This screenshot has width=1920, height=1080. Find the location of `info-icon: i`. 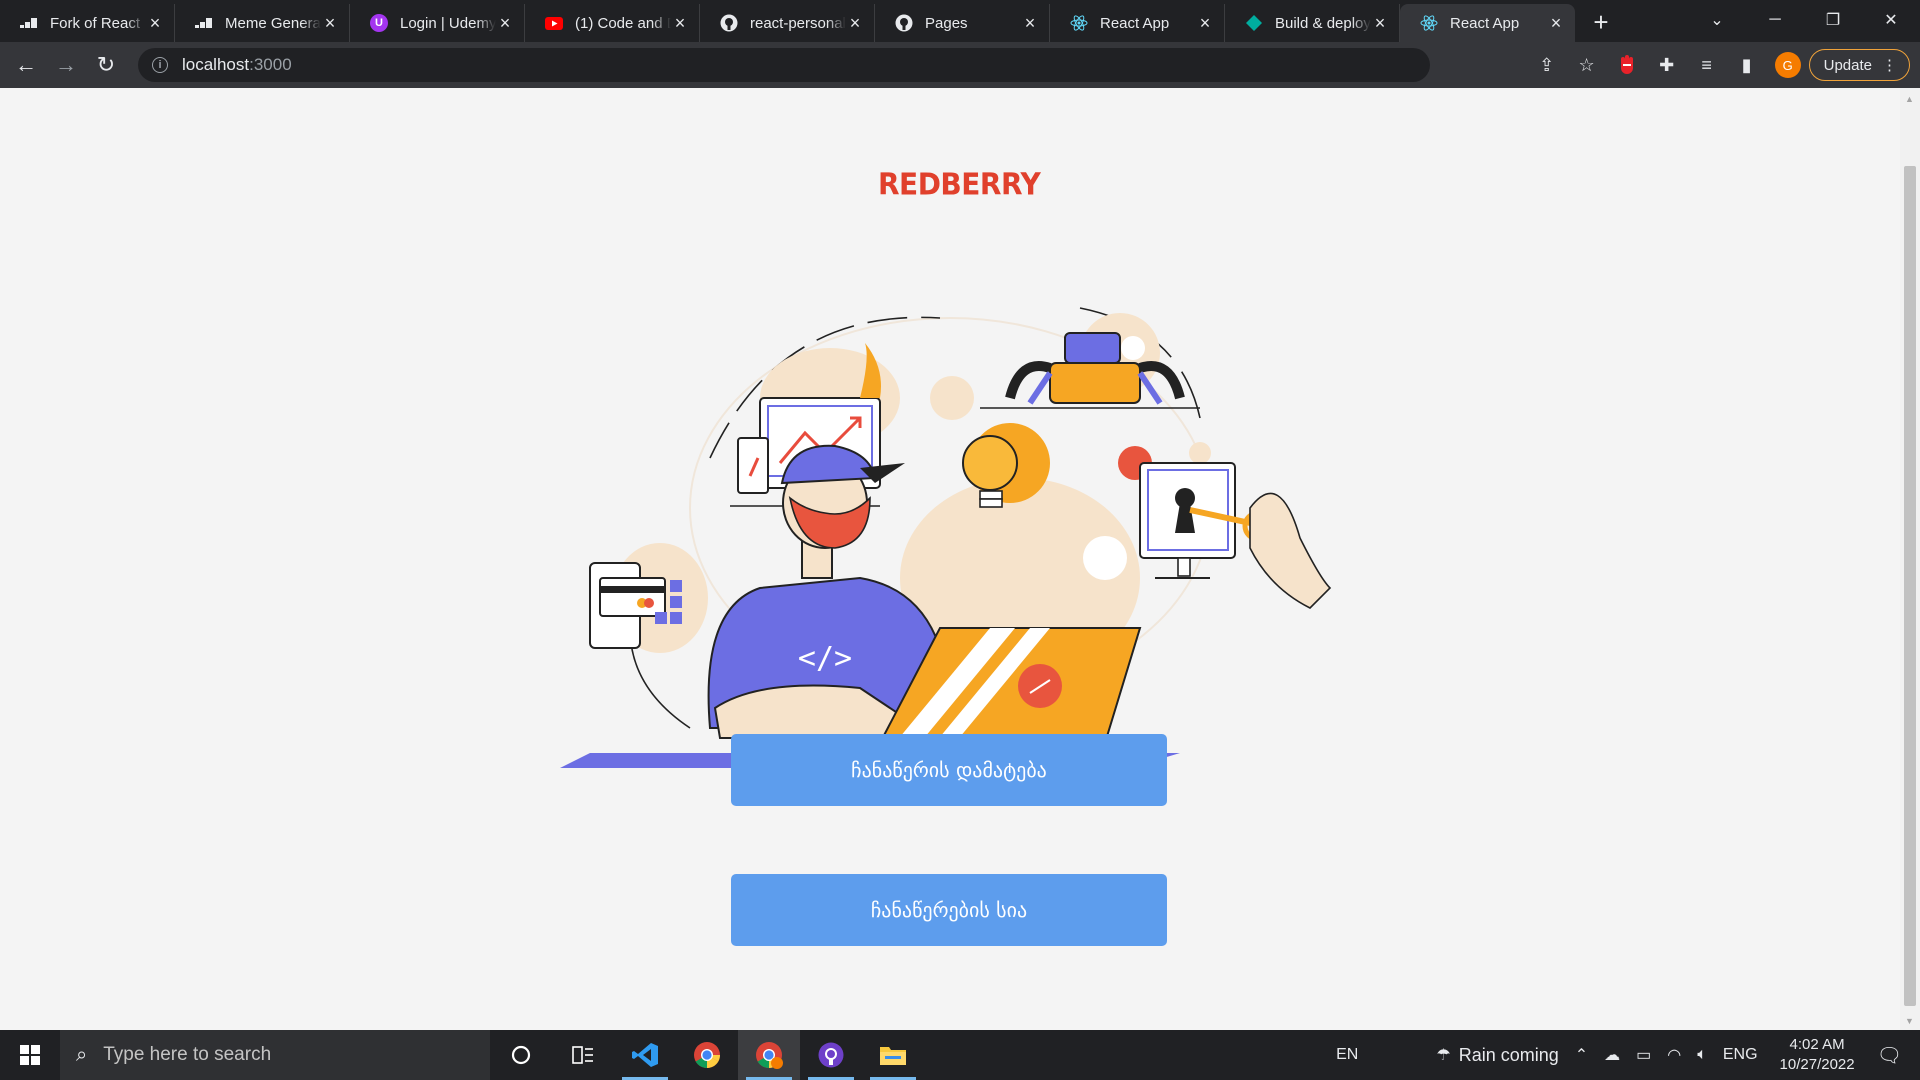

info-icon: i is located at coordinates (160, 65).